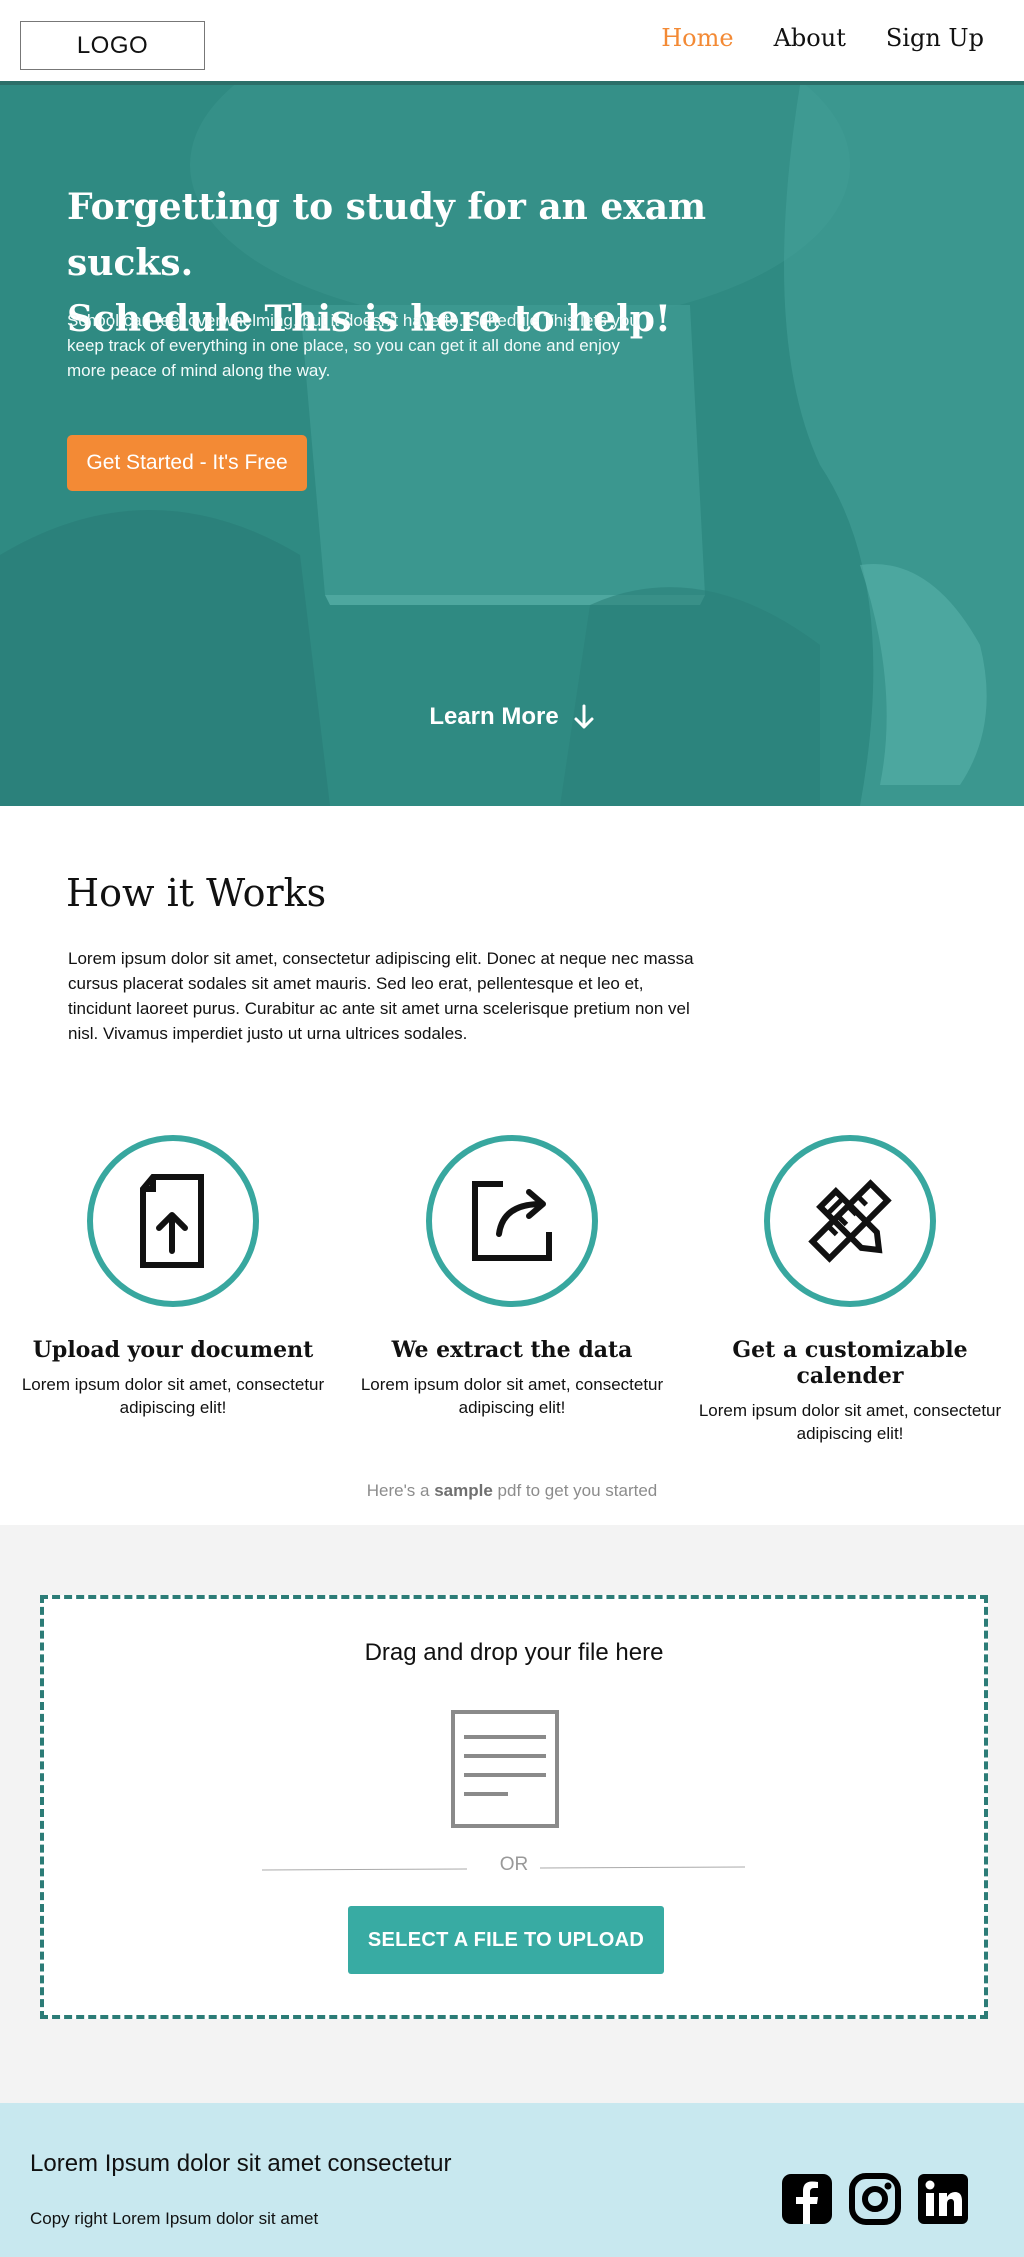 The image size is (1024, 2257). What do you see at coordinates (173, 1350) in the screenshot?
I see `feature-title: Upload your document` at bounding box center [173, 1350].